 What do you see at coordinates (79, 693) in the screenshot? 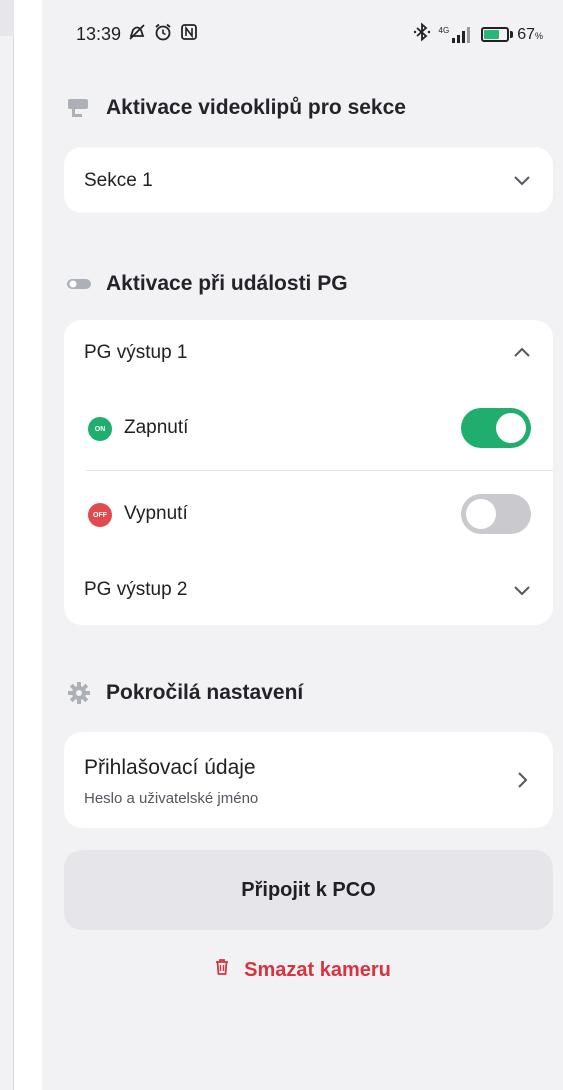
I see `gear-icon` at bounding box center [79, 693].